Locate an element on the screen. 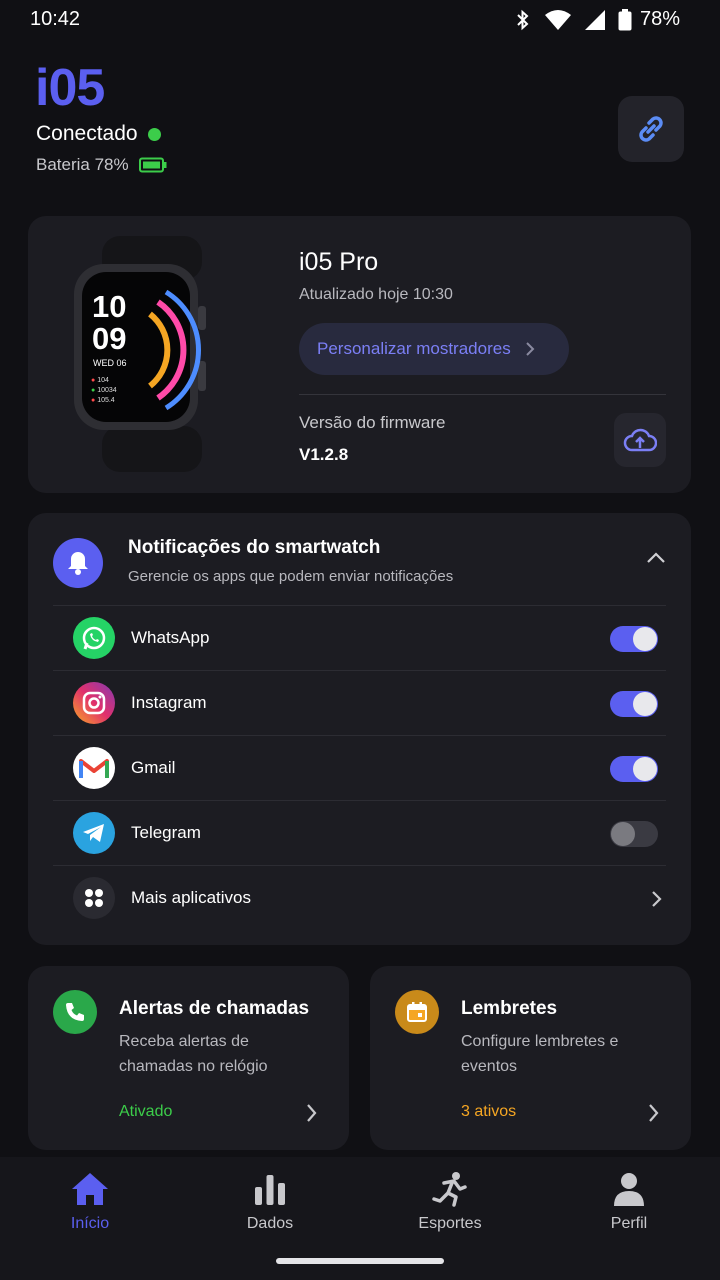 The height and width of the screenshot is (1280, 720). notification-bell is located at coordinates (78, 563).